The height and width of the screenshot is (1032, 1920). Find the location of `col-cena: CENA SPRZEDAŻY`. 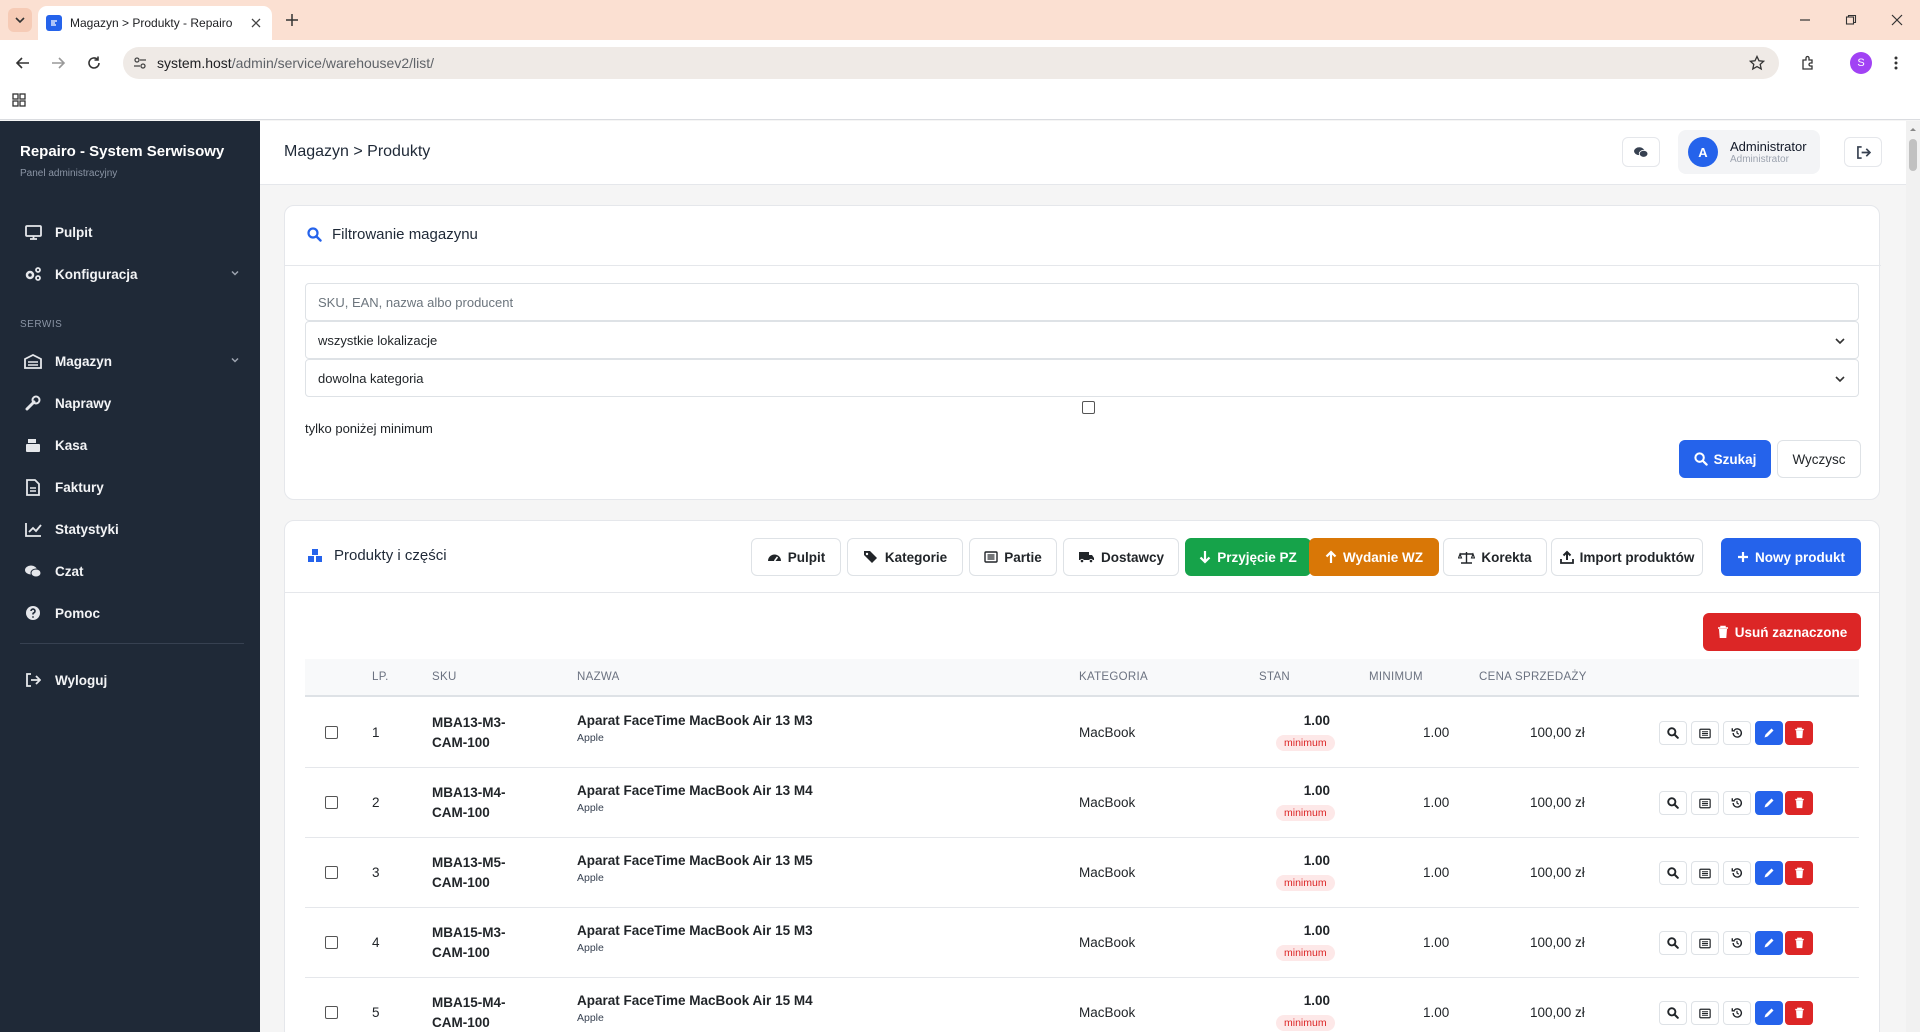

col-cena: CENA SPRZEDAŻY is located at coordinates (1533, 677).